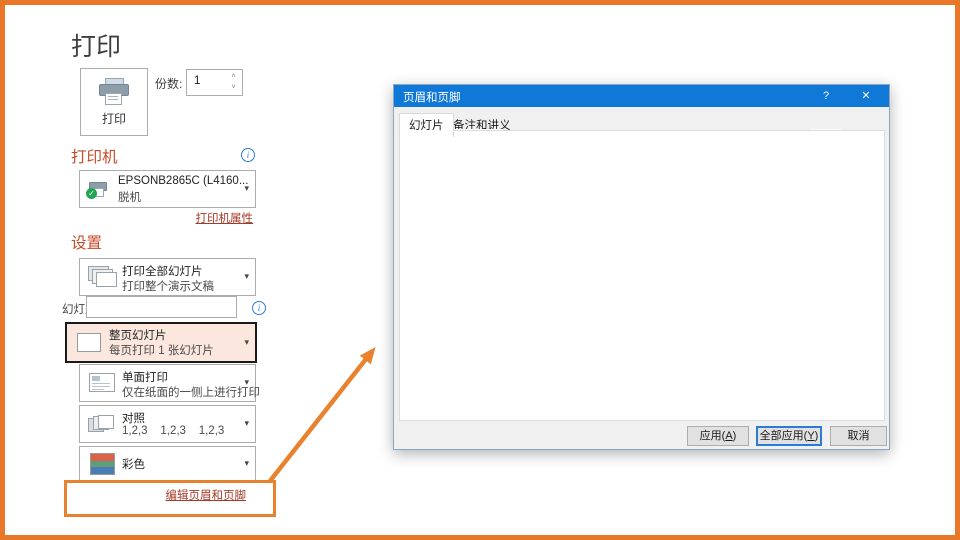 Image resolution: width=960 pixels, height=540 pixels. Describe the element at coordinates (89, 343) in the screenshot. I see `full-page-slide-icon` at that location.